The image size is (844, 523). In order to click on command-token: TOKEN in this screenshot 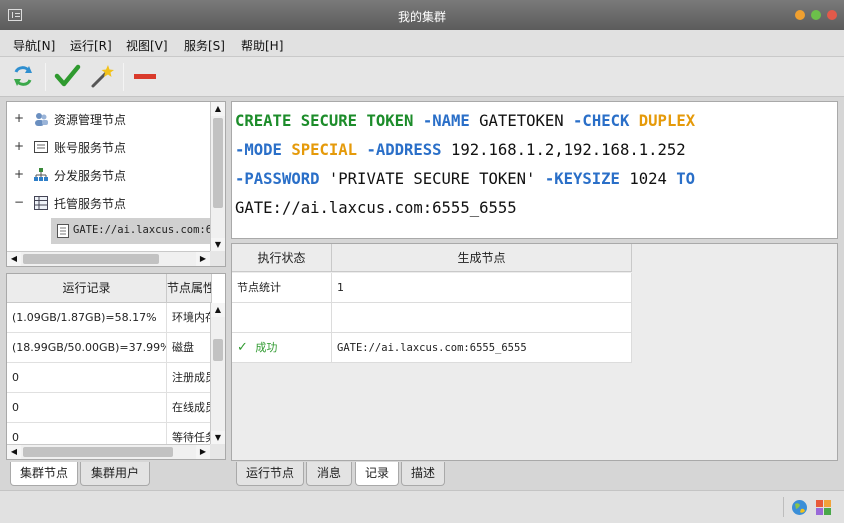, I will do `click(390, 121)`.